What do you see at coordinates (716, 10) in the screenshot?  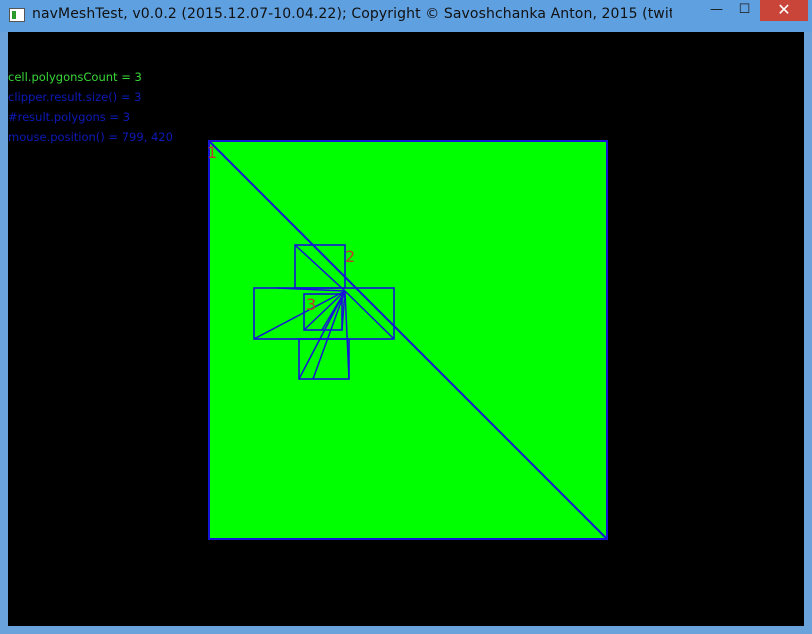 I see `minimize-button: —` at bounding box center [716, 10].